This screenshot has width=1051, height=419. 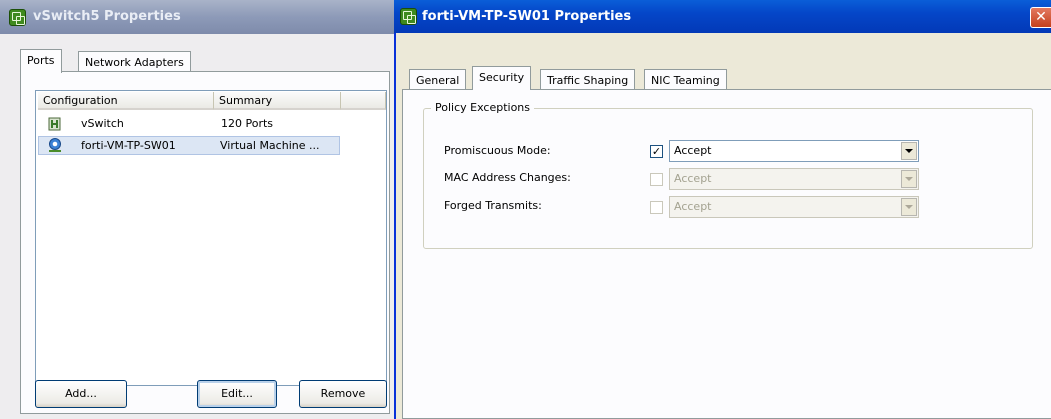 What do you see at coordinates (656, 207) in the screenshot?
I see `forged-transmits-checkbox` at bounding box center [656, 207].